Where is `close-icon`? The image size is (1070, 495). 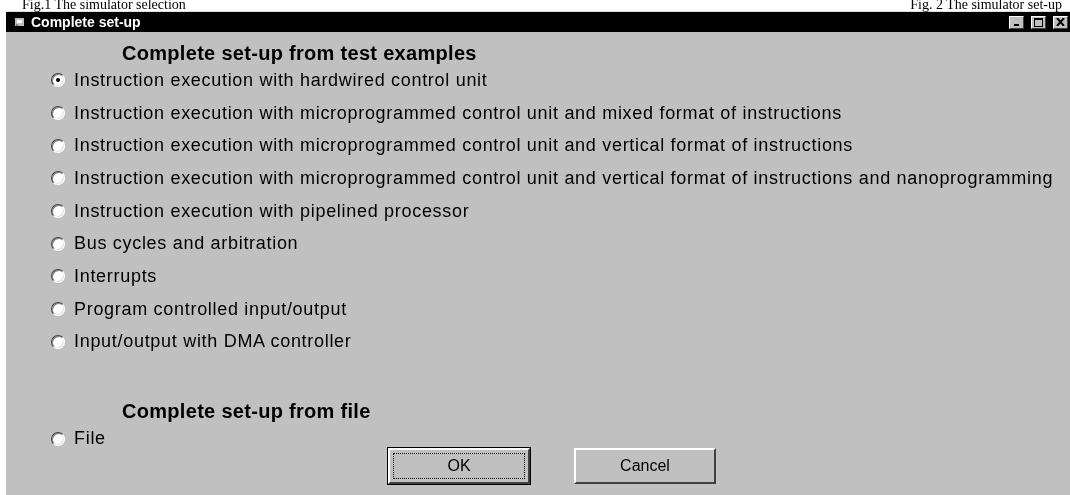
close-icon is located at coordinates (1060, 22).